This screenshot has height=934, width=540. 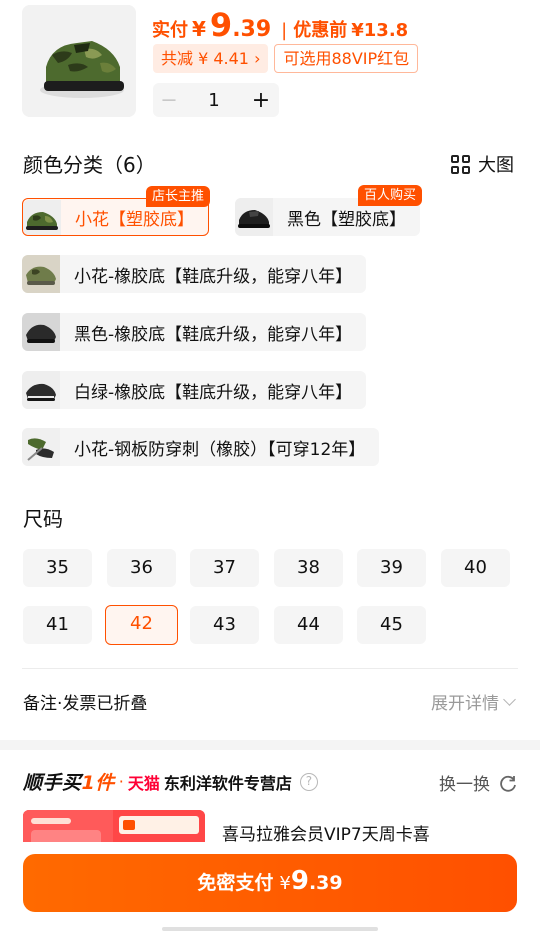 I want to click on black-shoe-swatch, so click(x=254, y=217).